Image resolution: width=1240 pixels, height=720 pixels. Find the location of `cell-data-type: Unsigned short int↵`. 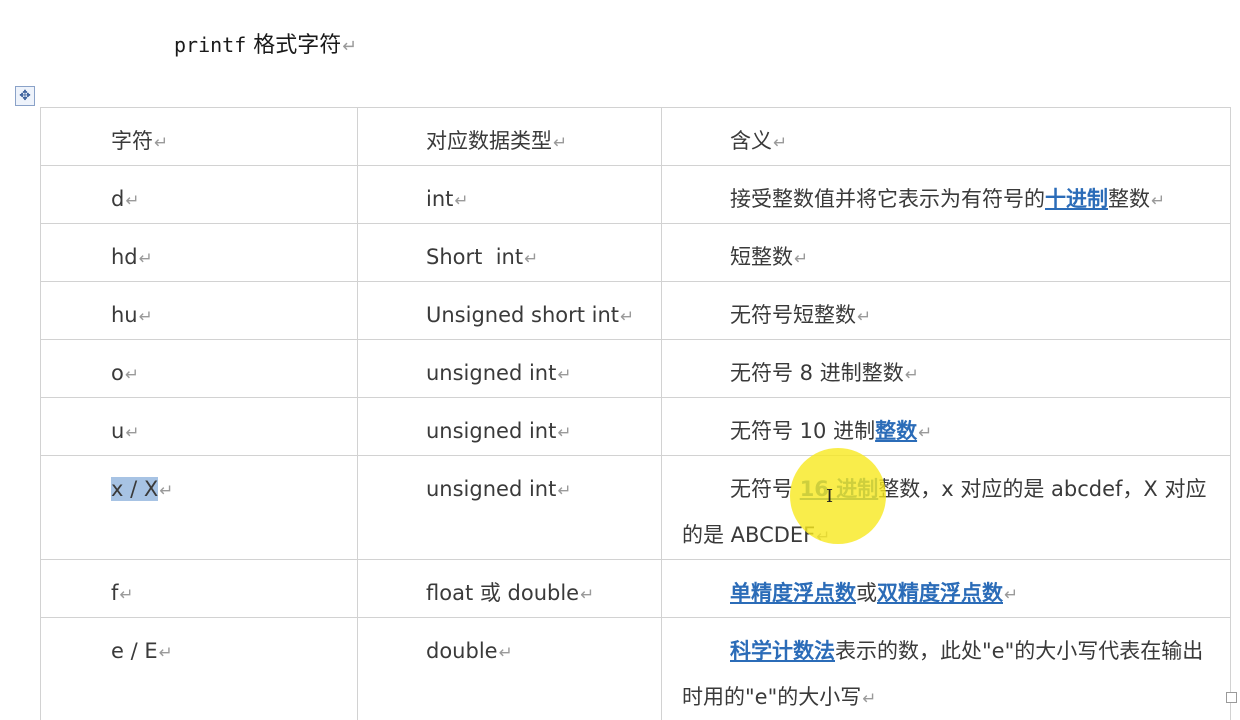

cell-data-type: Unsigned short int↵ is located at coordinates (509, 310).